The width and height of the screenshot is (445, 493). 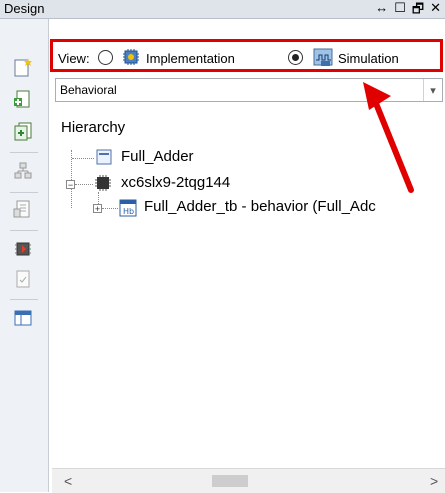 I want to click on new-source-icon, so click(x=23, y=67).